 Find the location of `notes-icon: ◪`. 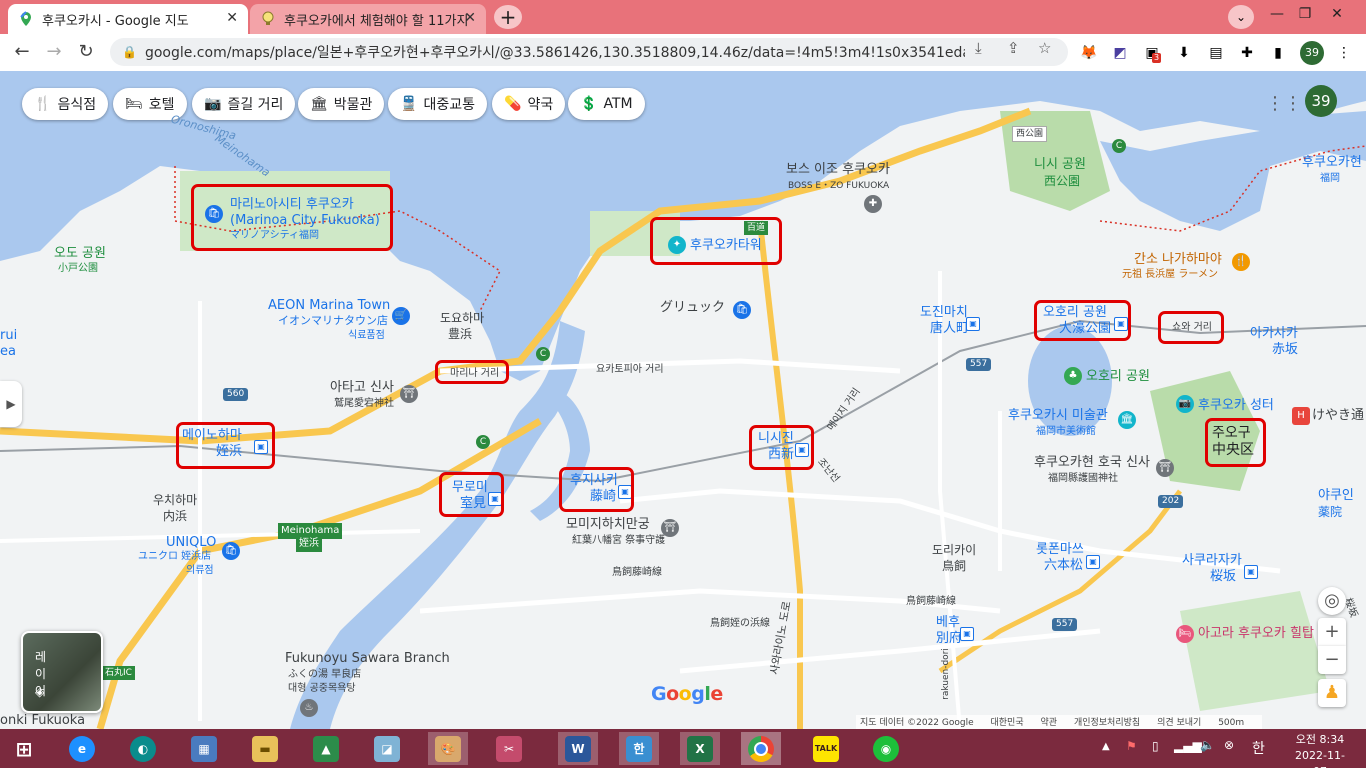

notes-icon: ◪ is located at coordinates (387, 748).